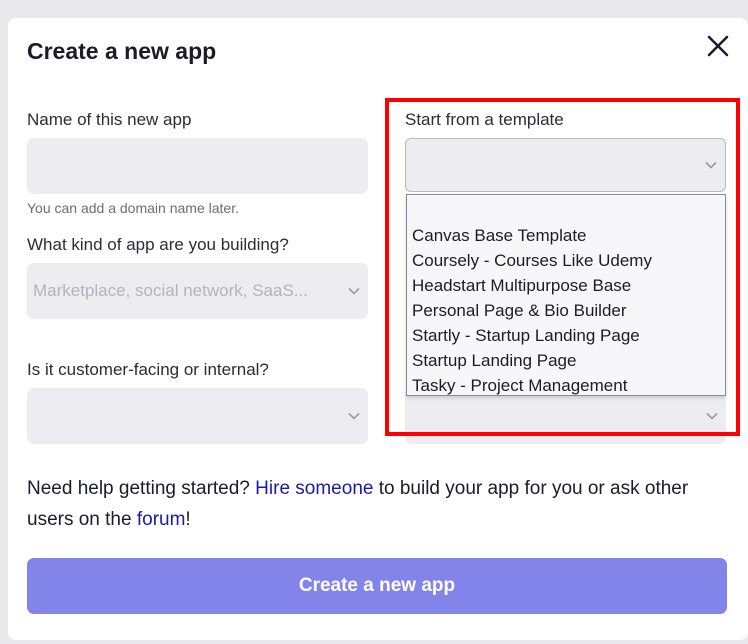 Image resolution: width=748 pixels, height=644 pixels. What do you see at coordinates (161, 519) in the screenshot?
I see `forum-link: forum` at bounding box center [161, 519].